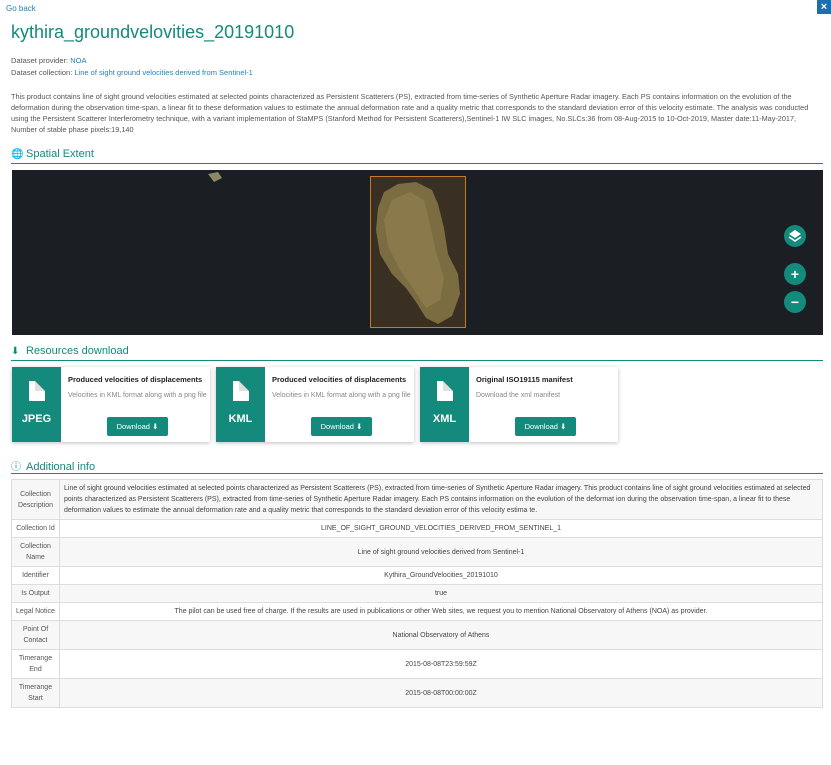 The width and height of the screenshot is (831, 765). Describe the element at coordinates (17, 154) in the screenshot. I see `globe-icon: 🌐` at that location.